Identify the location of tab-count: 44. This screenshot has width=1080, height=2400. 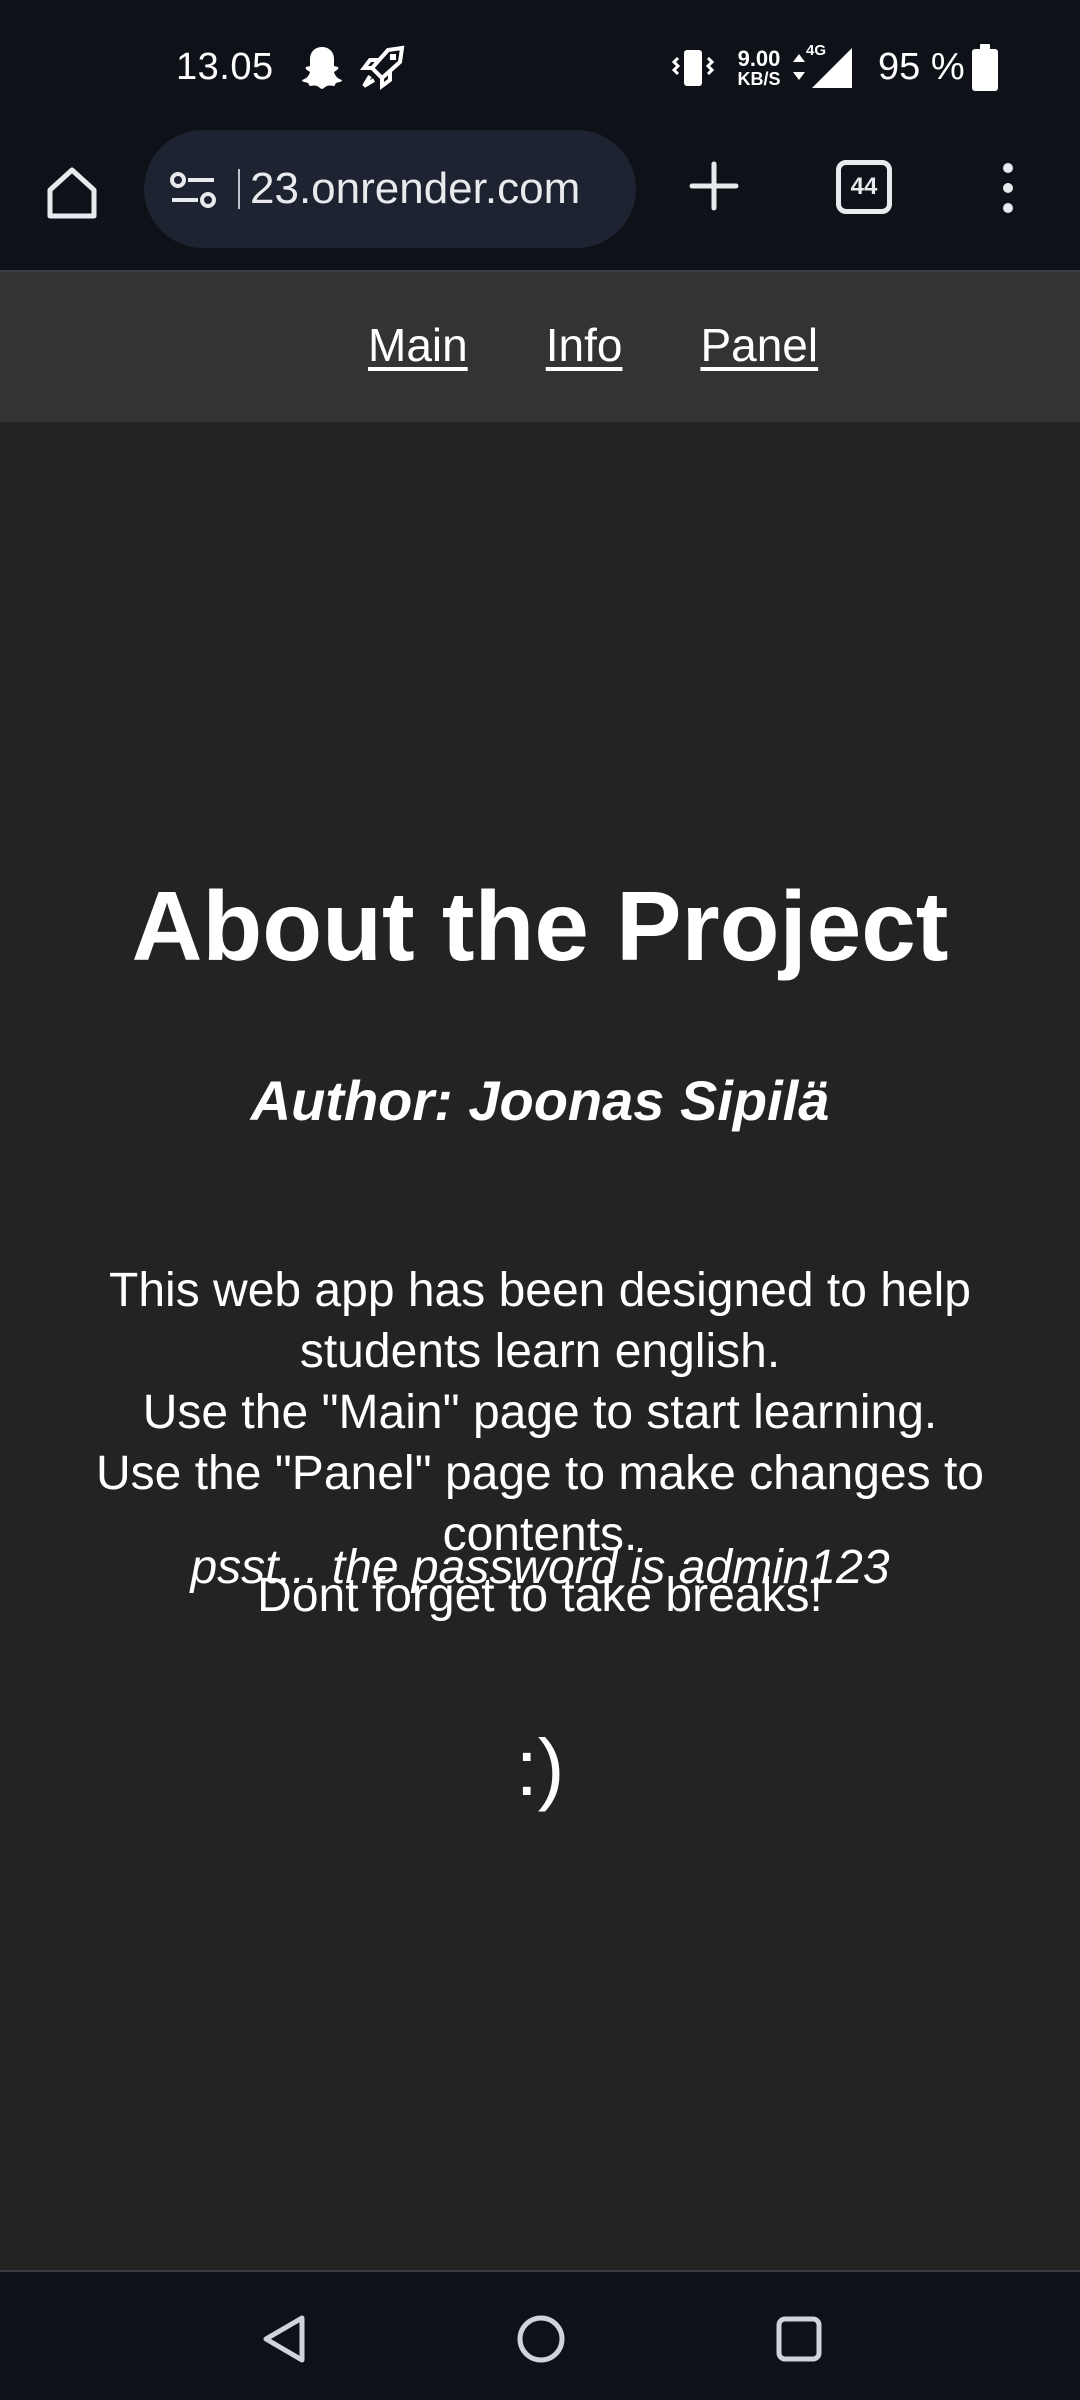
(864, 186).